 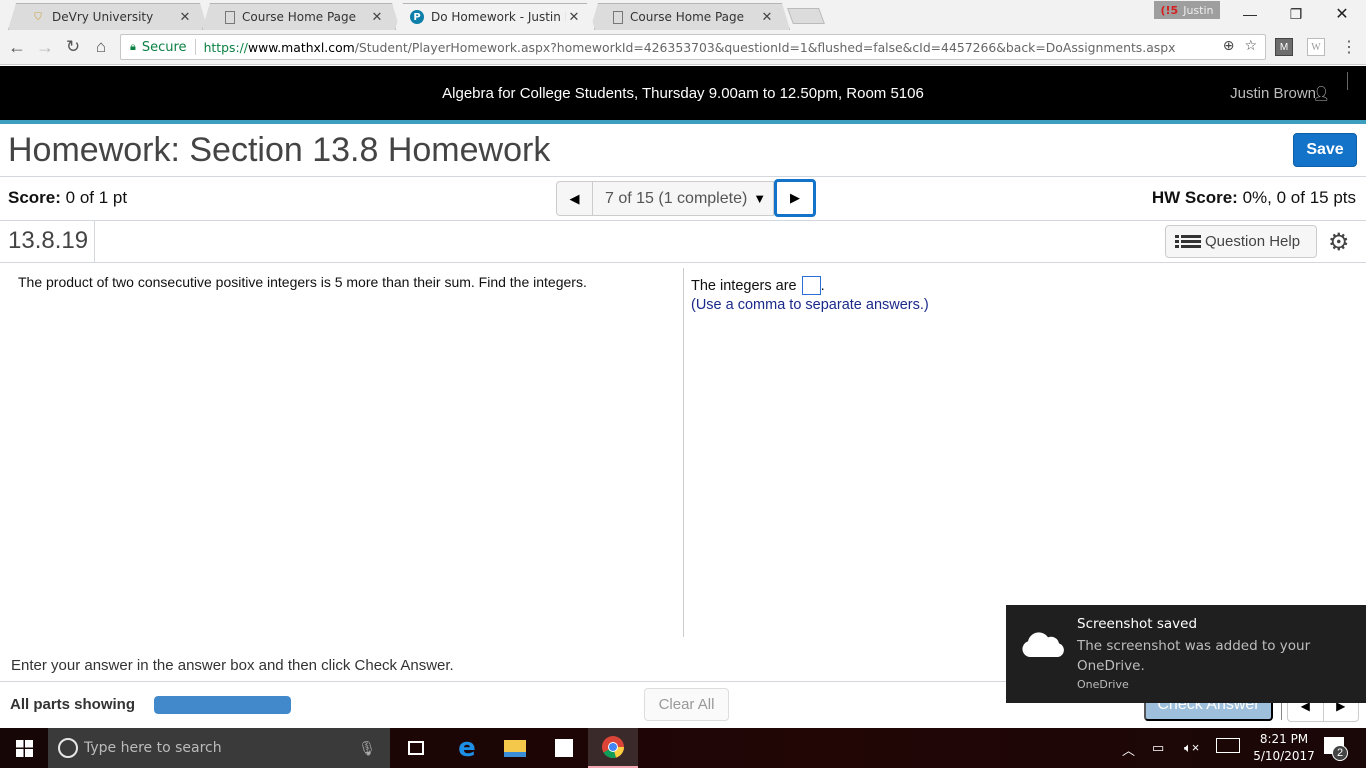 I want to click on next-question-button: ▶, so click(x=795, y=198).